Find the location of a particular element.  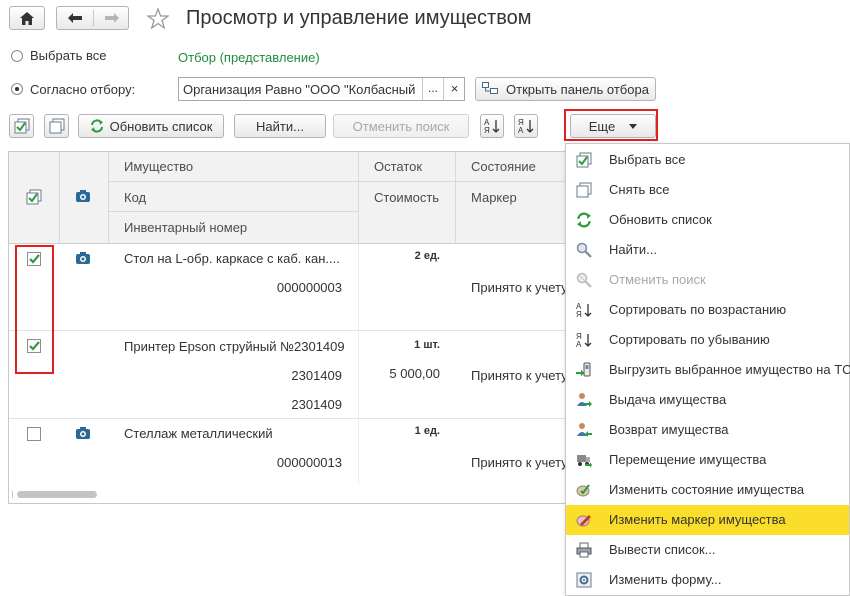

menu-item-cancel-search: Отменить поиск is located at coordinates (707, 280).